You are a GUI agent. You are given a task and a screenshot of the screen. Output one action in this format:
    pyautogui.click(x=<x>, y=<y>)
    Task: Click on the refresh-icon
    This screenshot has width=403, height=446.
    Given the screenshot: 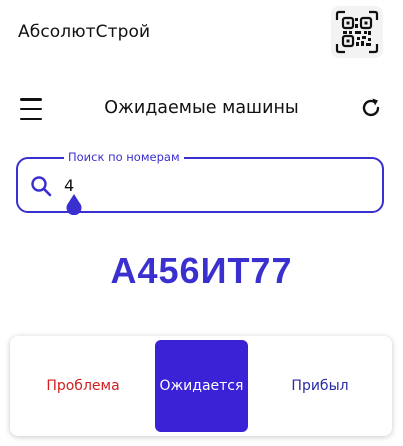 What is the action you would take?
    pyautogui.click(x=371, y=107)
    